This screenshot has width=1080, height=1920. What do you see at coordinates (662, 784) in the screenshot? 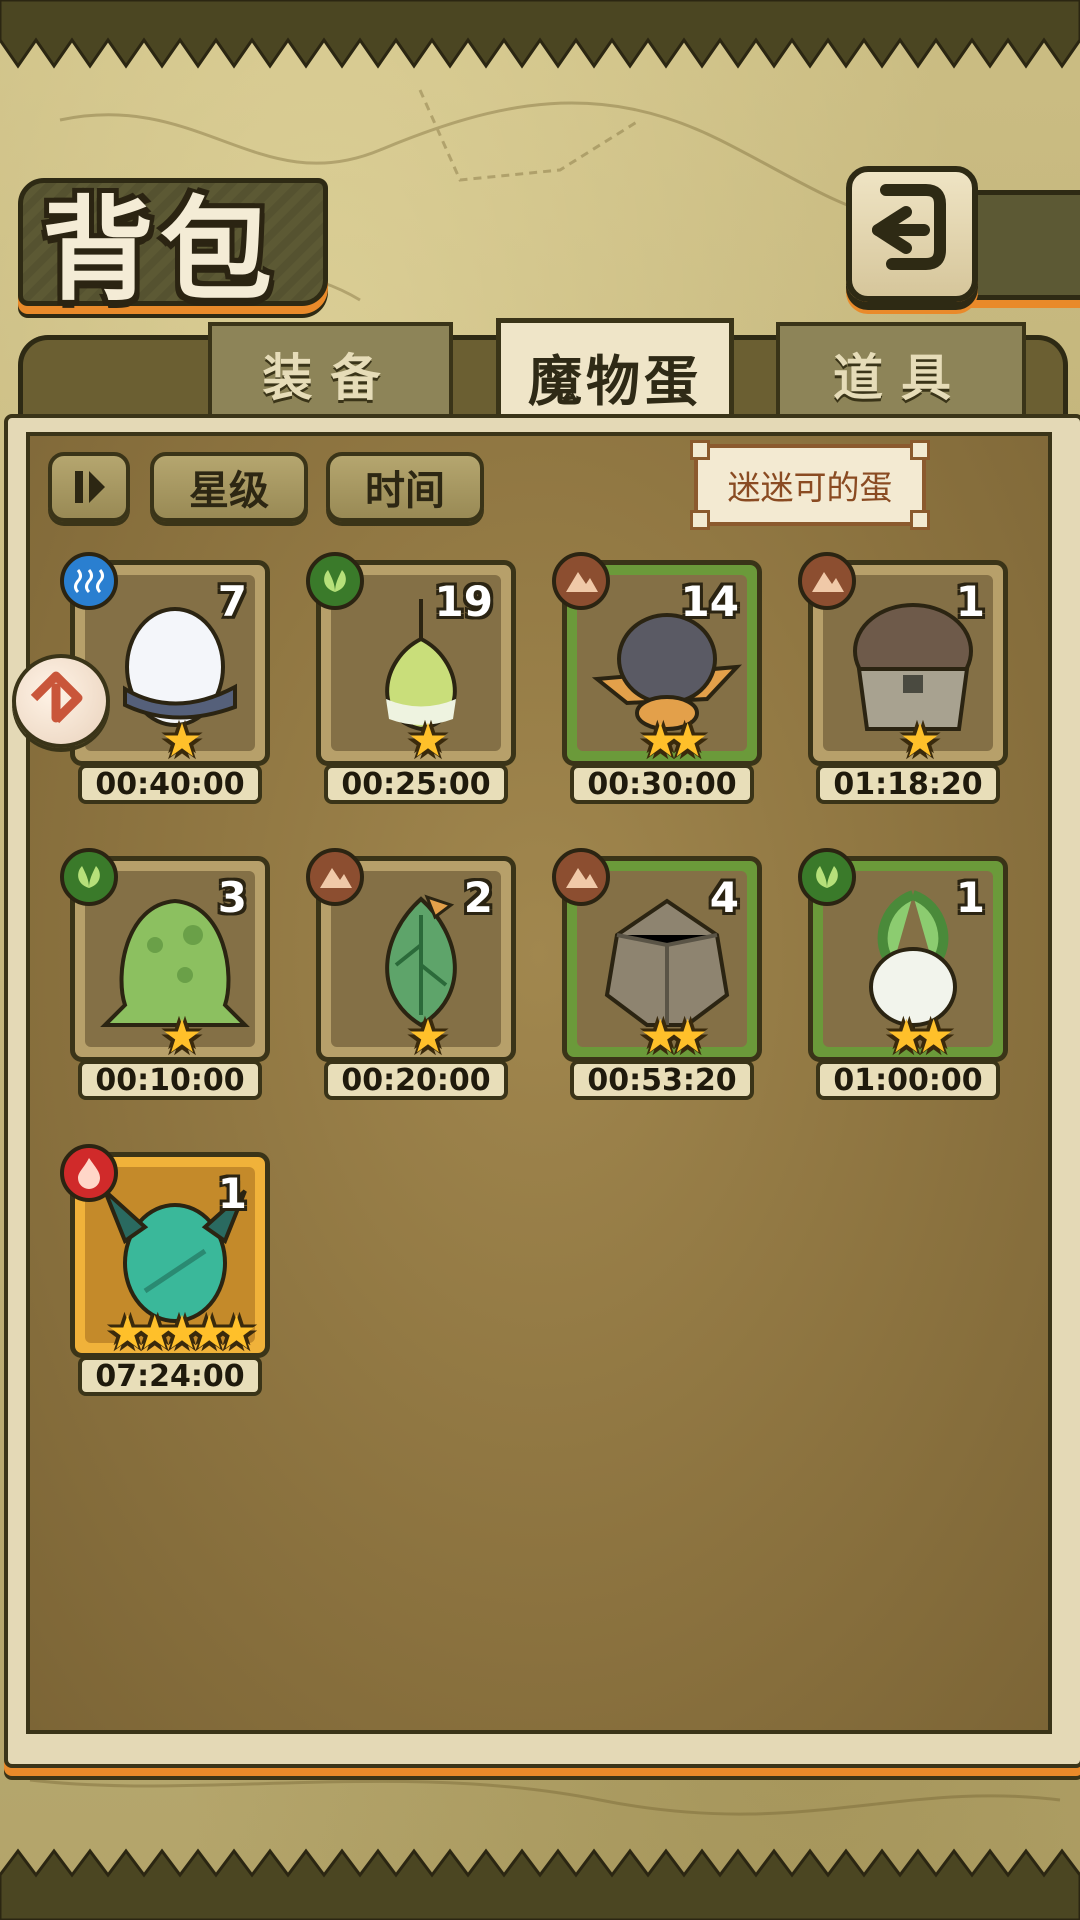
I see `egg-hatch-timer: 00:30:00` at bounding box center [662, 784].